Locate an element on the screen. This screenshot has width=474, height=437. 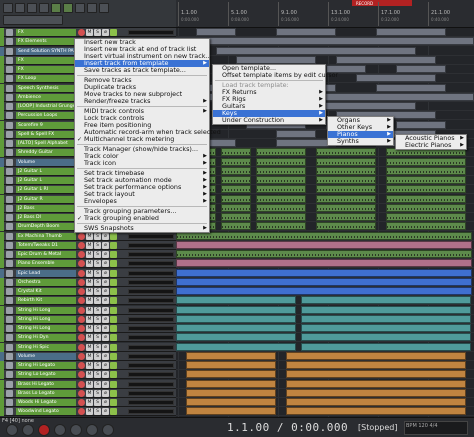
track-header: Rebirth Kit M Sø is located at coordinates (88, 301).